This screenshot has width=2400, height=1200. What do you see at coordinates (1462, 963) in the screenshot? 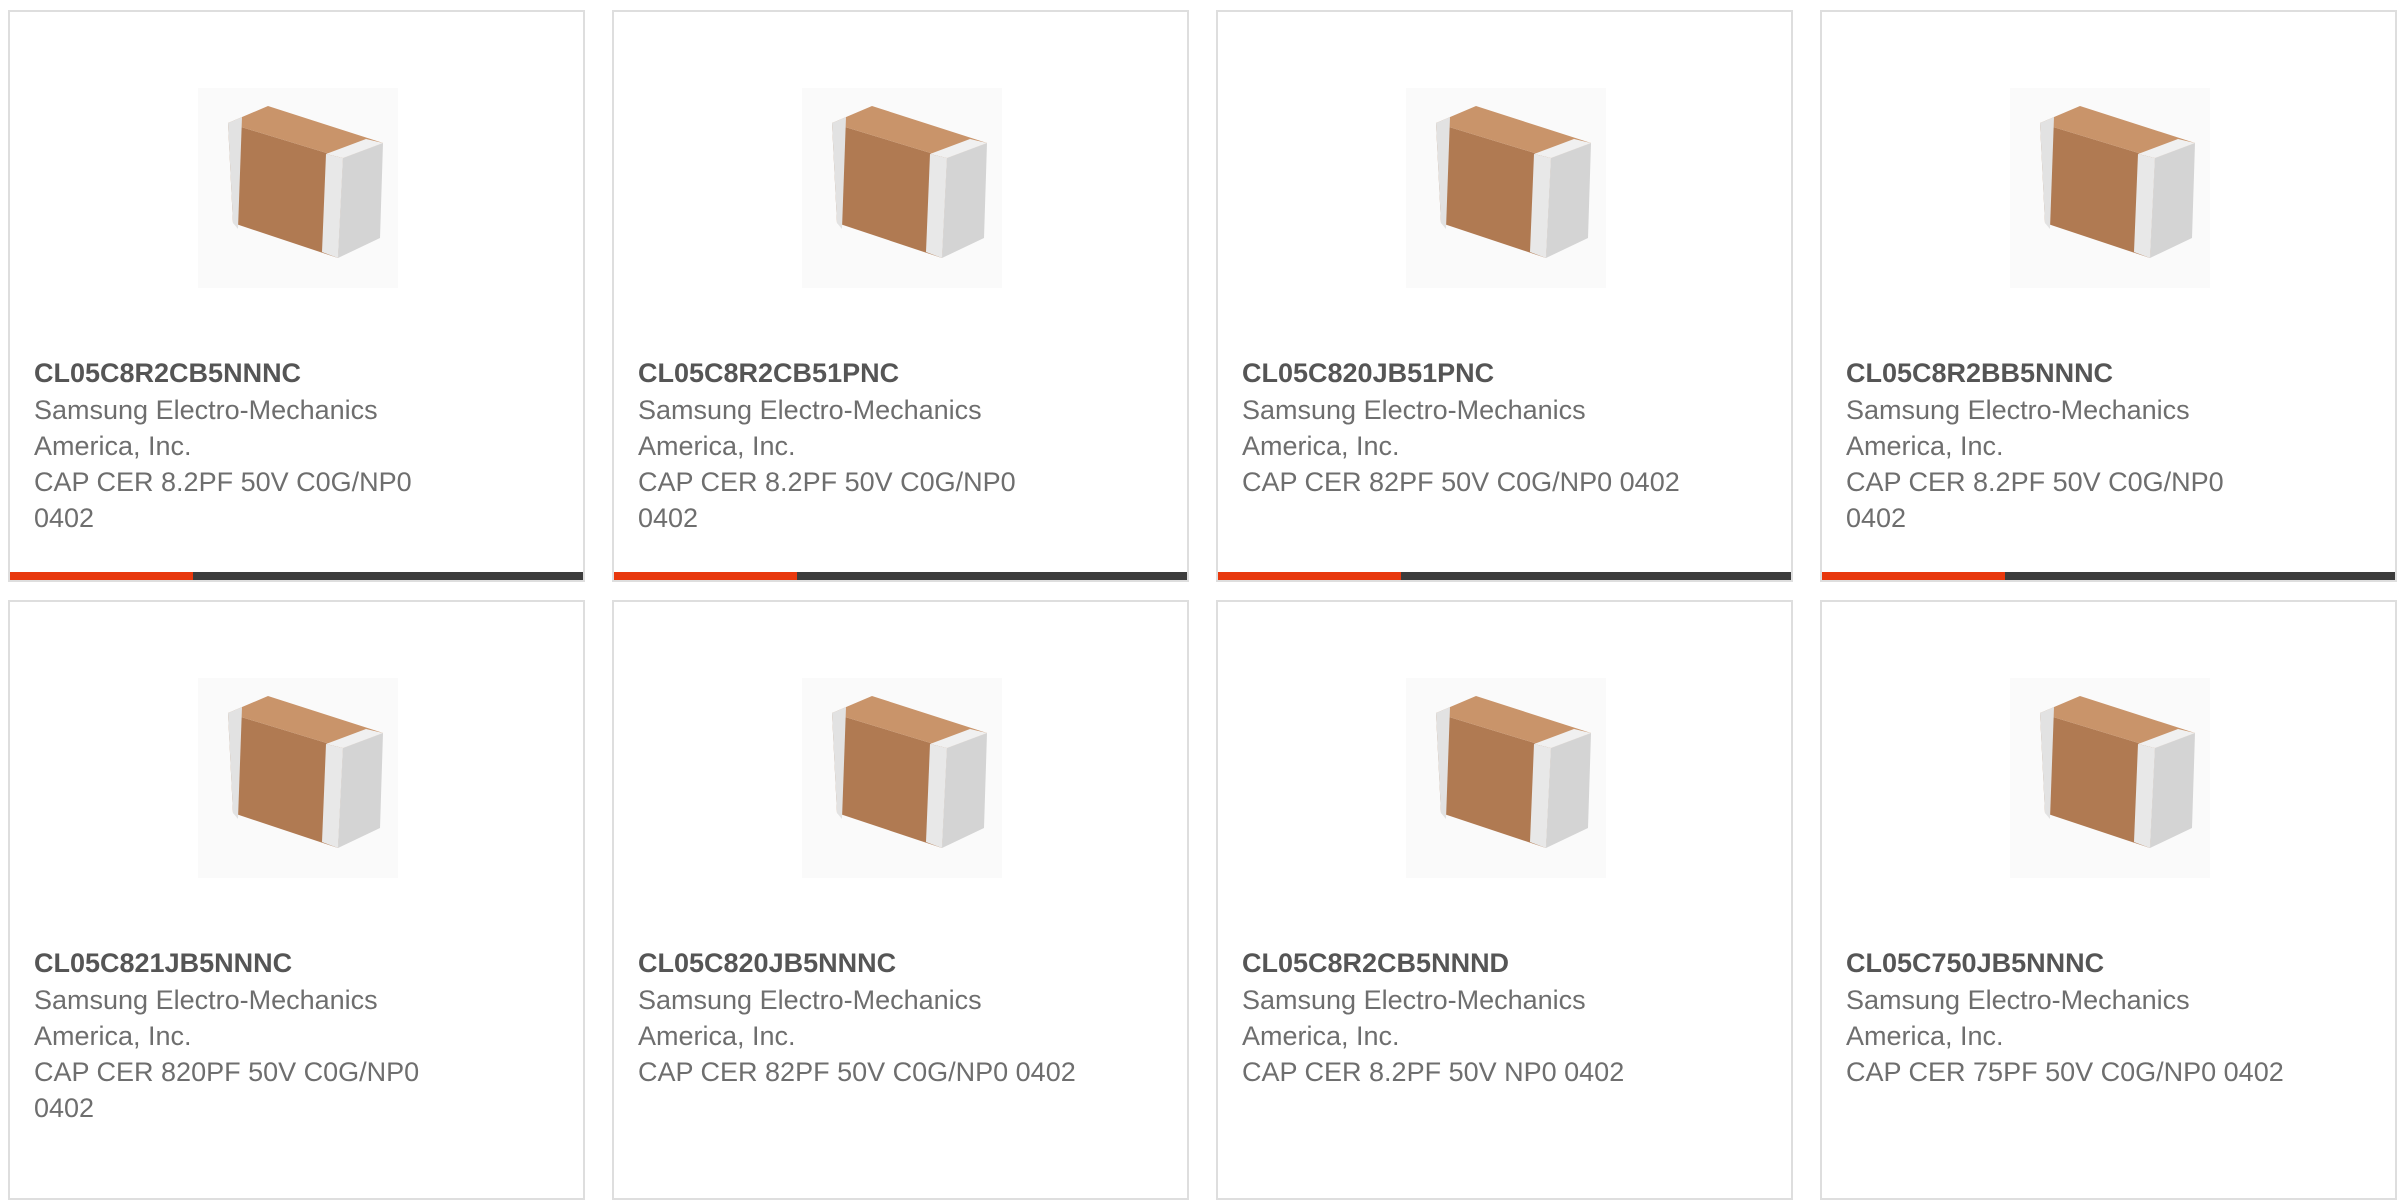
I see `part-number: CL05C8R2CB5NNND` at bounding box center [1462, 963].